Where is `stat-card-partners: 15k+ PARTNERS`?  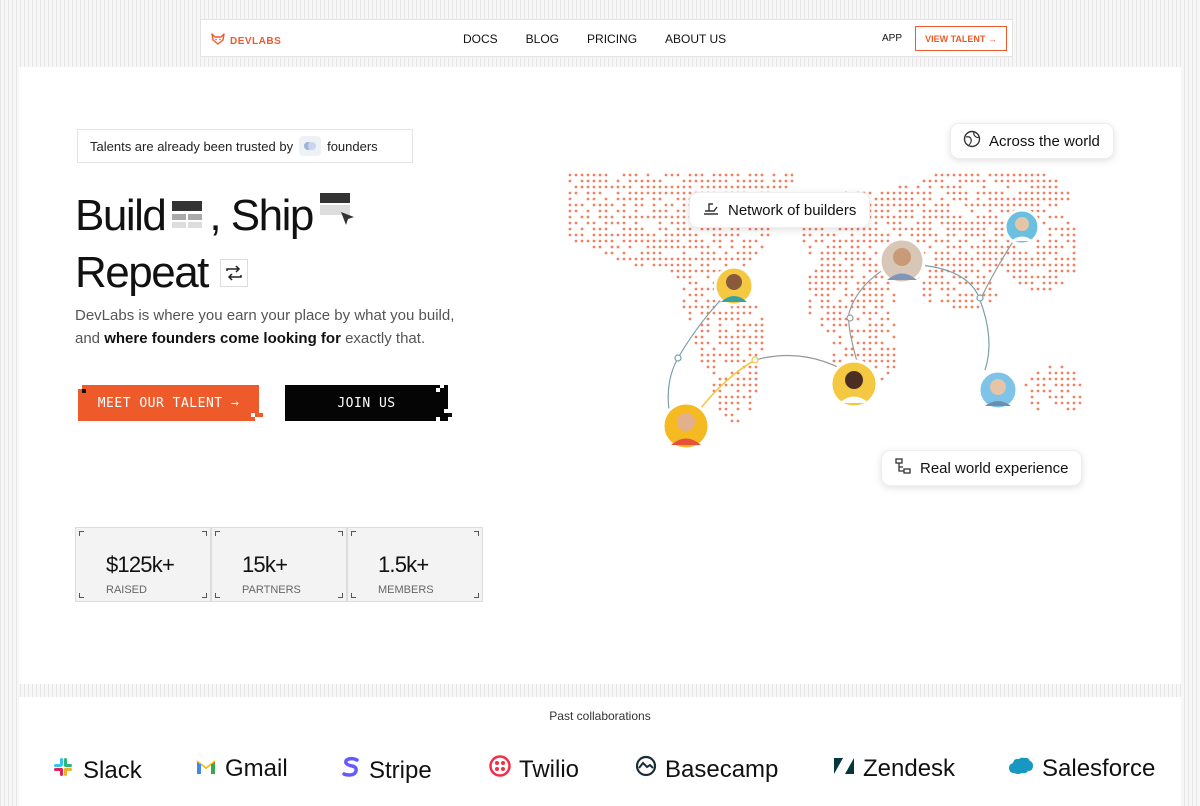 stat-card-partners: 15k+ PARTNERS is located at coordinates (279, 564).